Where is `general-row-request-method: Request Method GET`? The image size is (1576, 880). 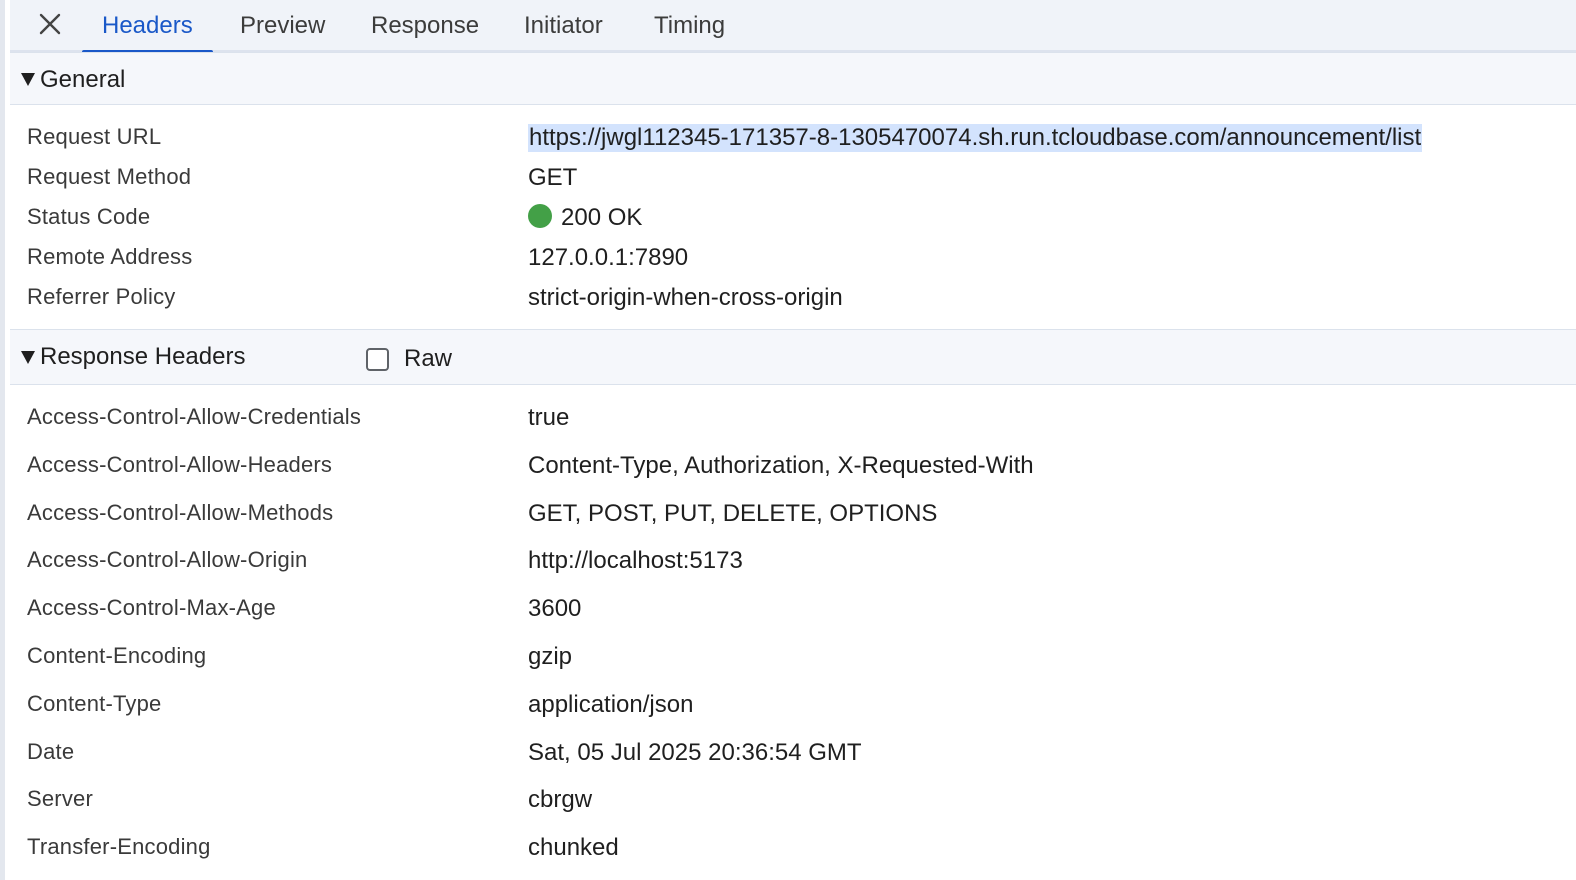
general-row-request-method: Request Method GET is located at coordinates (801, 184).